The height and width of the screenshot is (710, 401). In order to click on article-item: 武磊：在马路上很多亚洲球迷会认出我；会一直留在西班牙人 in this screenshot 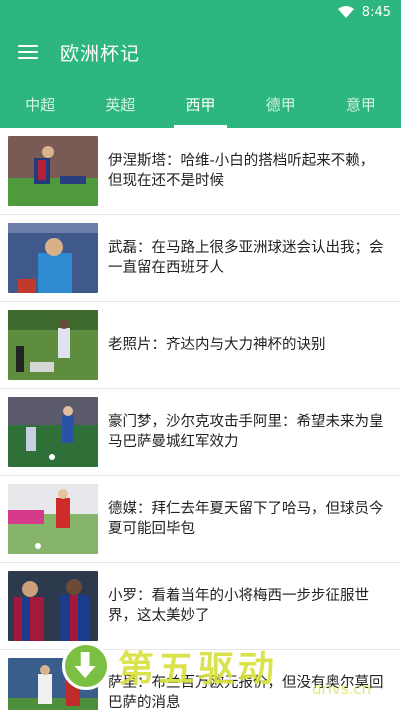, I will do `click(200, 258)`.